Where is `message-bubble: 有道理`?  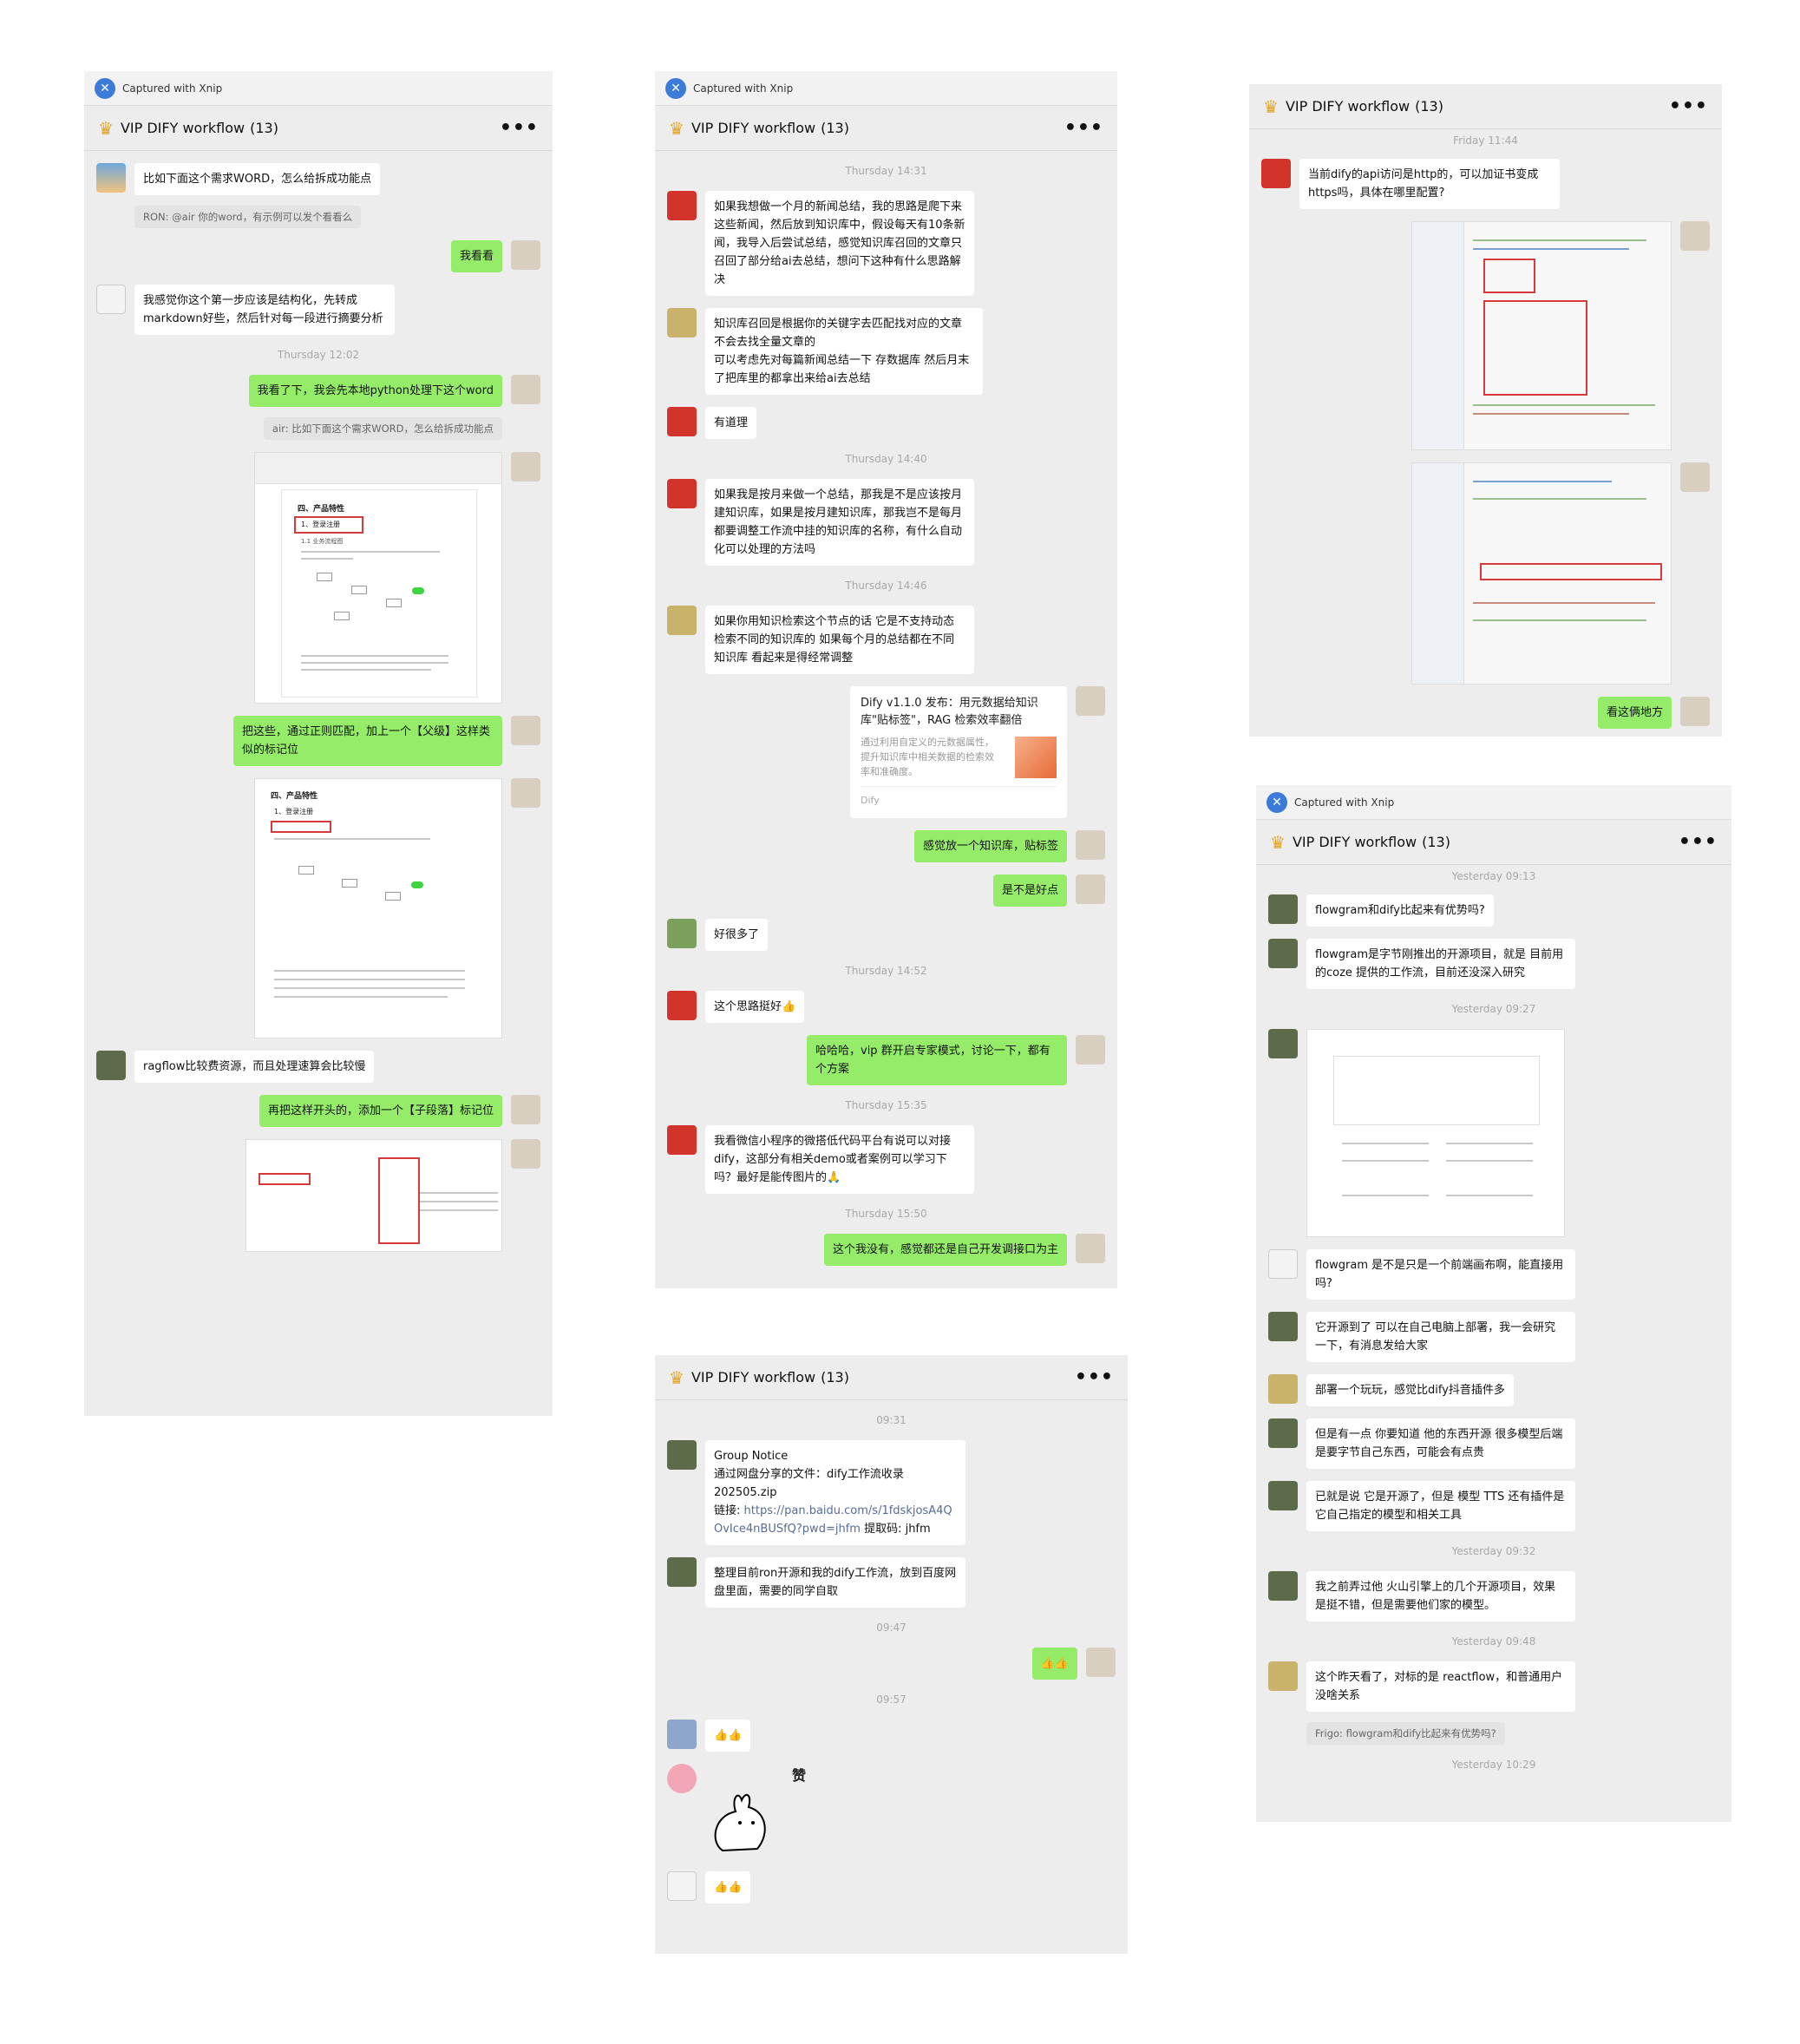
message-bubble: 有道理 is located at coordinates (731, 423).